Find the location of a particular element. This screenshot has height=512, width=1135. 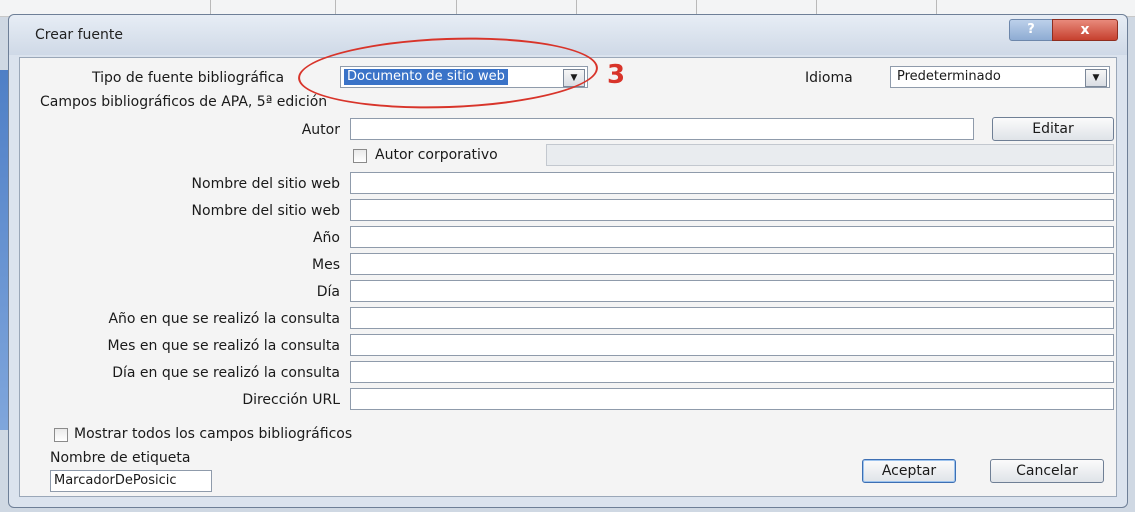

year-accessed-label: Año en que se realizó la consulta is located at coordinates (224, 319).